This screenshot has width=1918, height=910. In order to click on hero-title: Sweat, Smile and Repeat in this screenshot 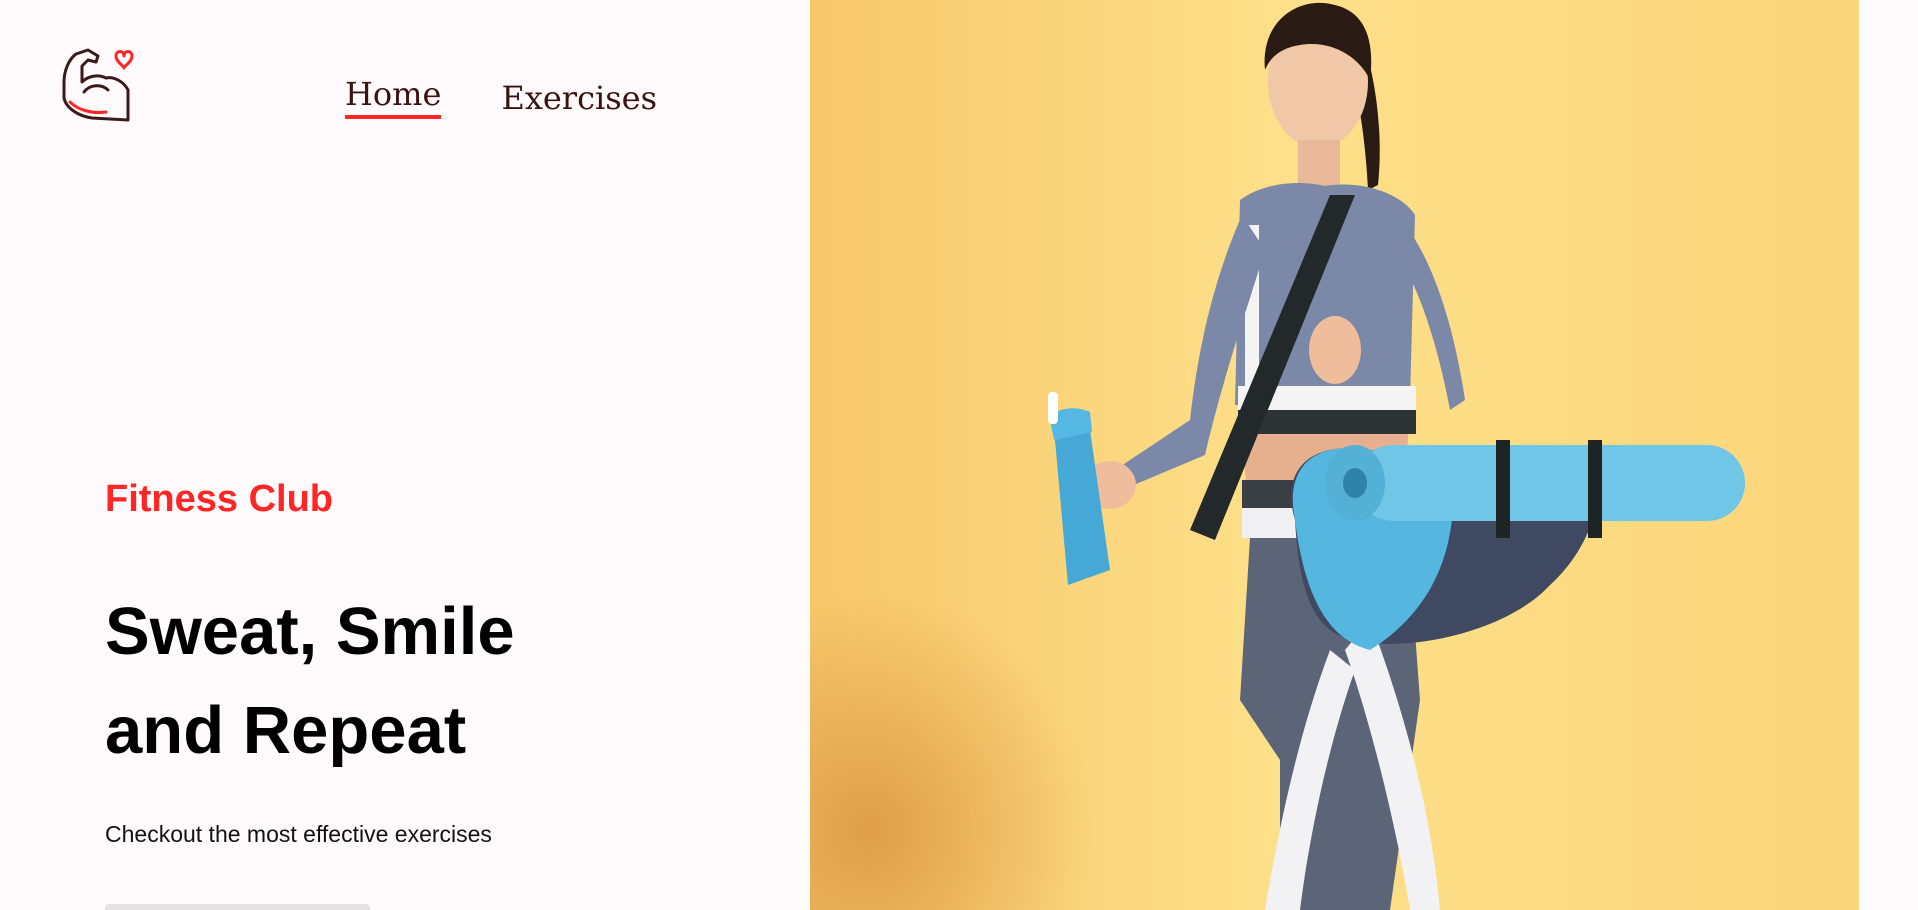, I will do `click(310, 681)`.